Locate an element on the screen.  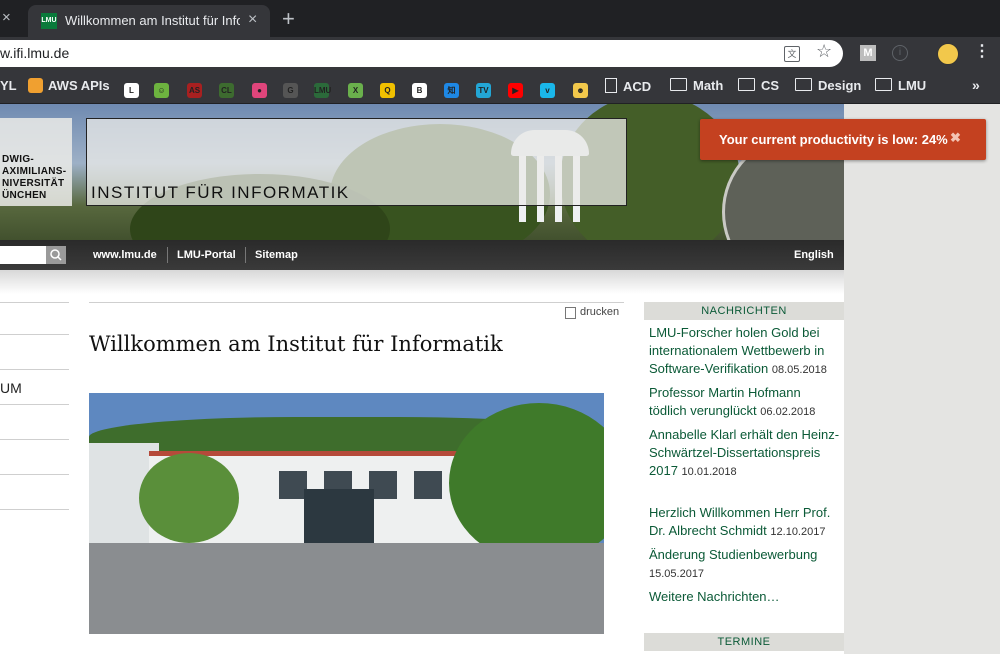
bookmark-favicon-icon: Q is located at coordinates (387, 90).